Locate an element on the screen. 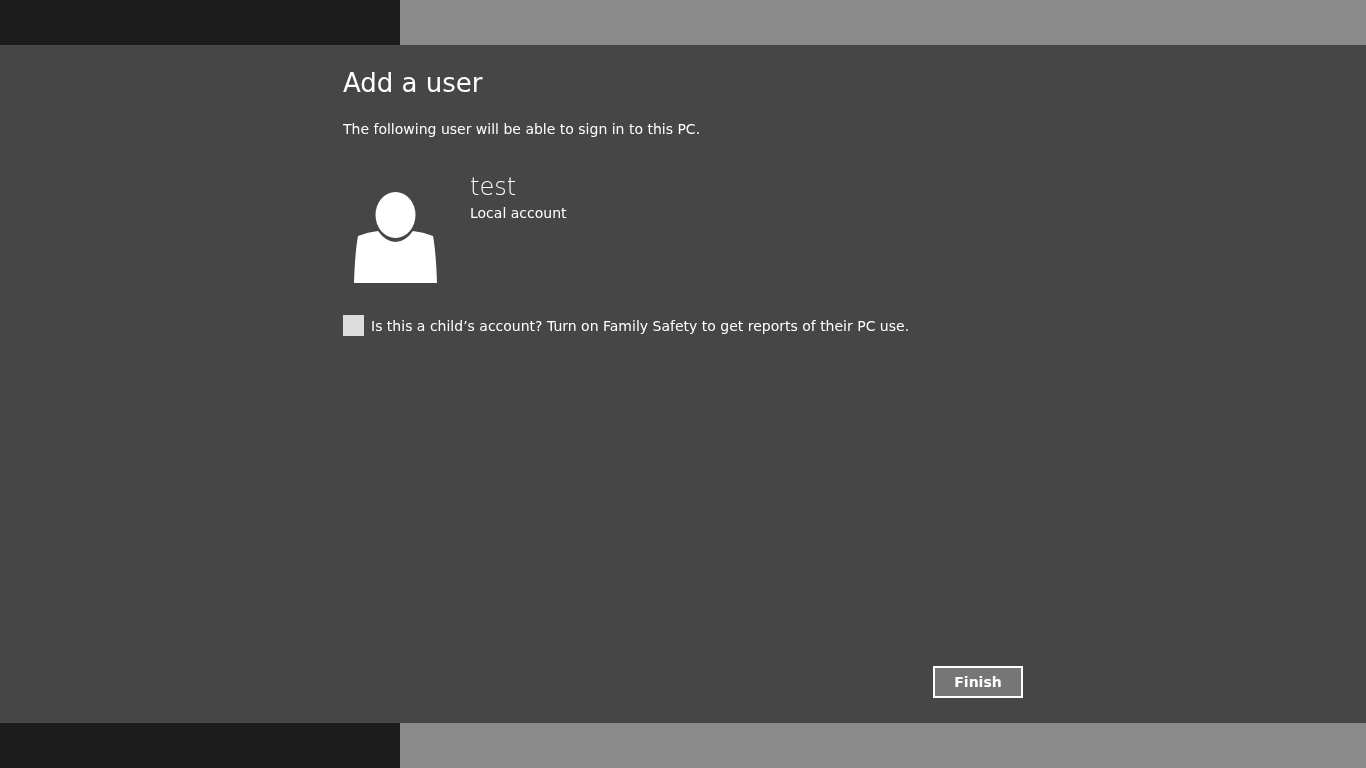 This screenshot has height=768, width=1366. account-type: Local account is located at coordinates (518, 213).